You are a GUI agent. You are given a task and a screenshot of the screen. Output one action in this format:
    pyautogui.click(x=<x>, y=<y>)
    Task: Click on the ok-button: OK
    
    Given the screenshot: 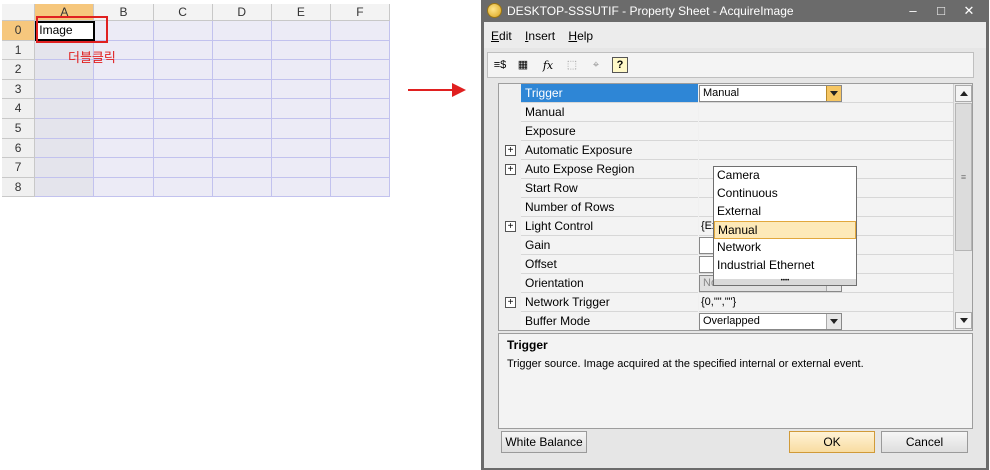 What is the action you would take?
    pyautogui.click(x=832, y=442)
    